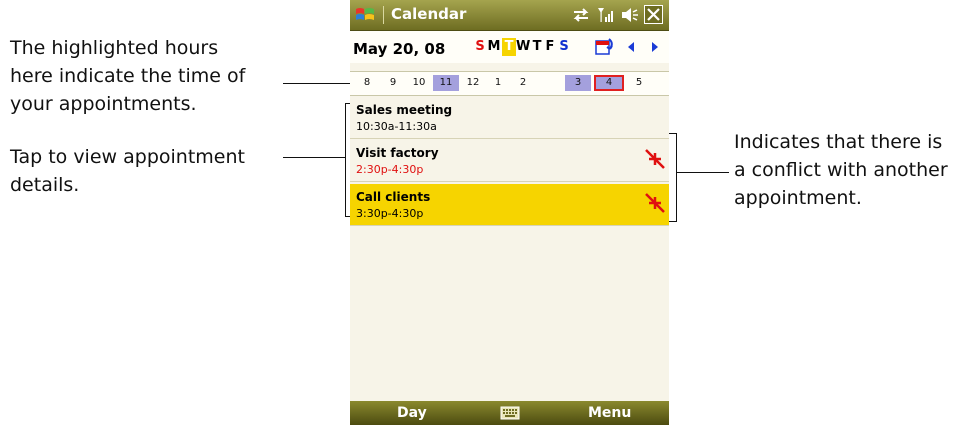 The width and height of the screenshot is (974, 425). I want to click on hour-8: 8, so click(367, 83).